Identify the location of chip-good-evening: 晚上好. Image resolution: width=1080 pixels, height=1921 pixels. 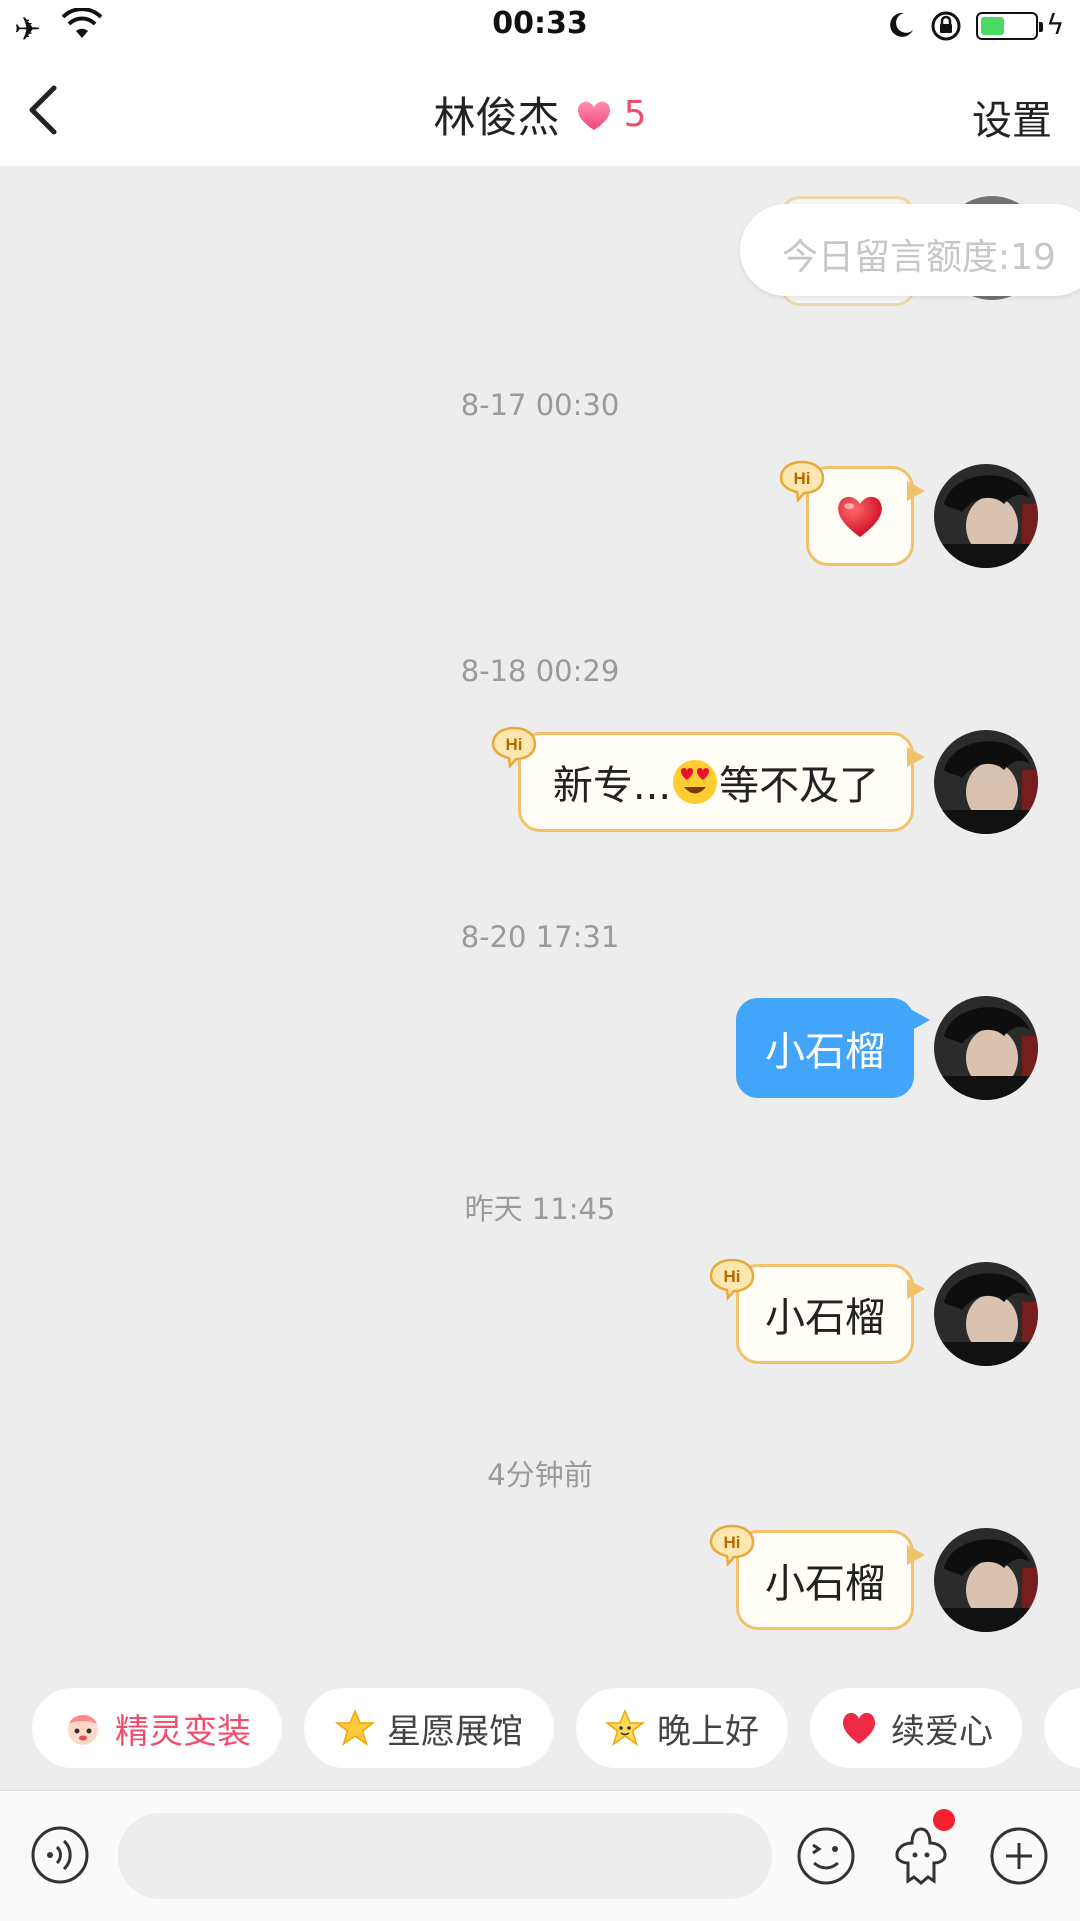
(682, 1728).